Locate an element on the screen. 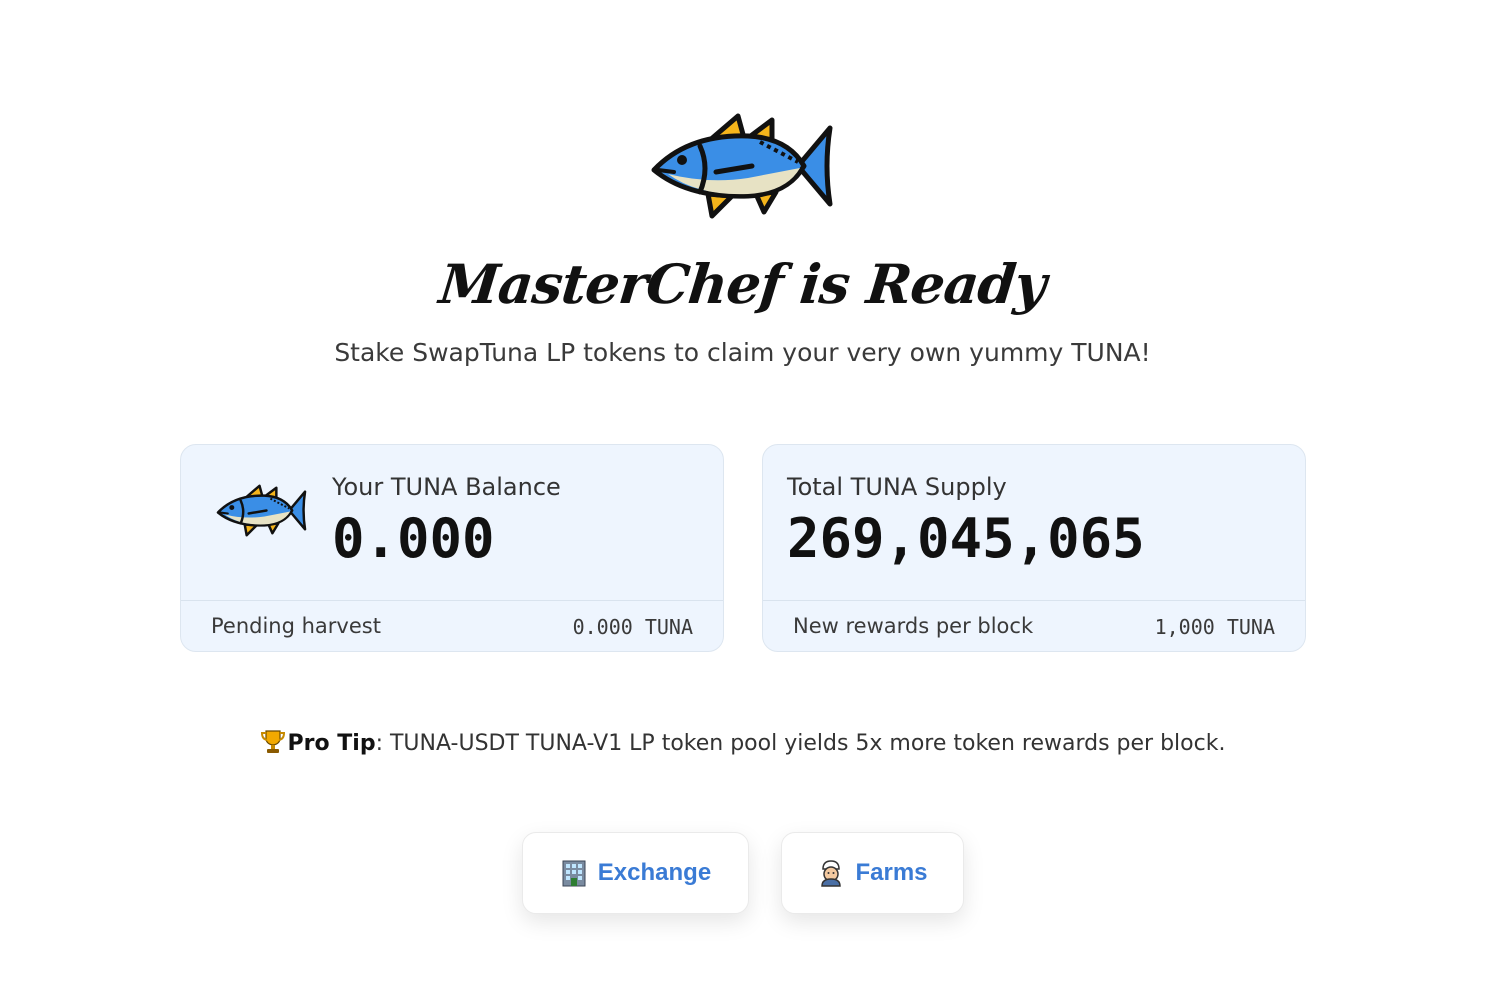 The image size is (1485, 990). cook-icon is located at coordinates (831, 873).